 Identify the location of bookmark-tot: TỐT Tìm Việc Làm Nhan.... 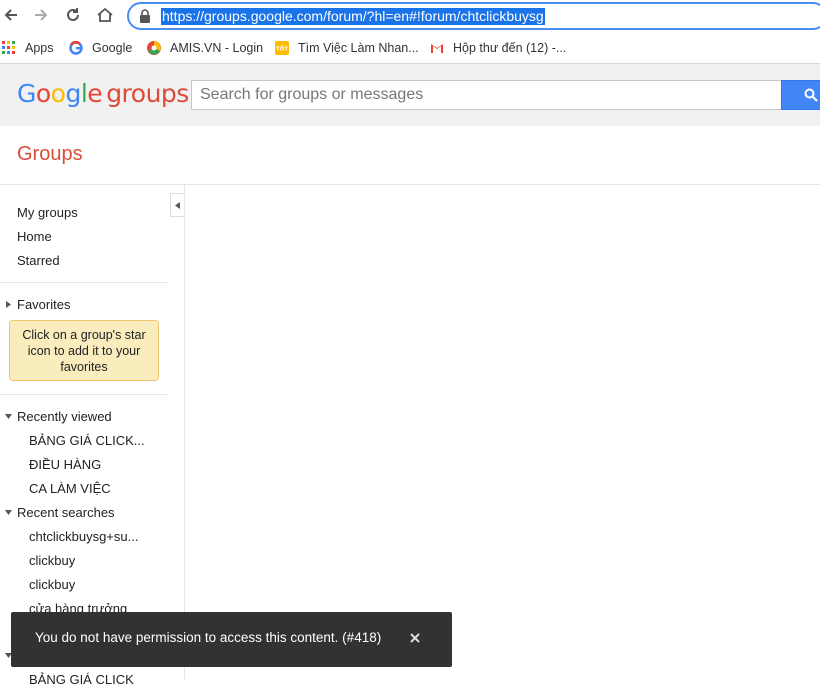
(347, 48).